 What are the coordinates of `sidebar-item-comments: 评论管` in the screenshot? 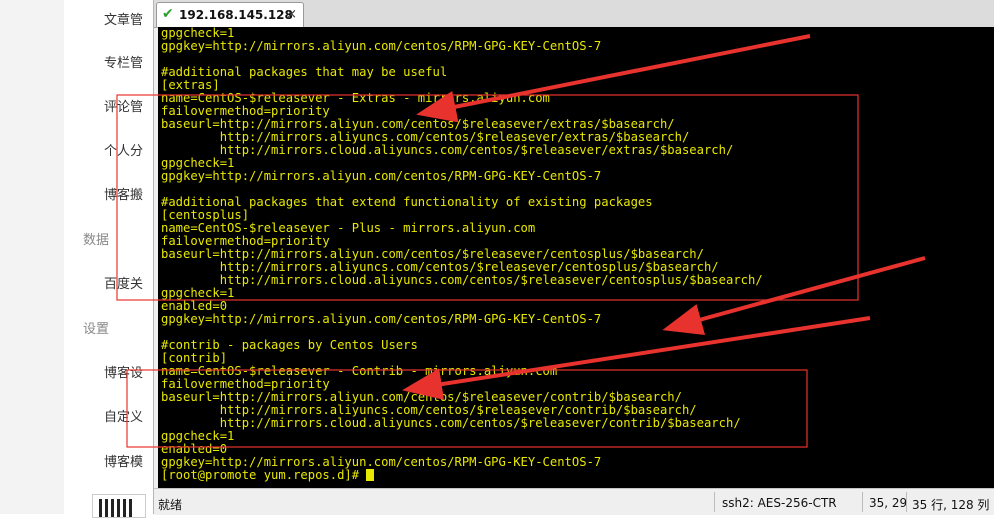 It's located at (123, 105).